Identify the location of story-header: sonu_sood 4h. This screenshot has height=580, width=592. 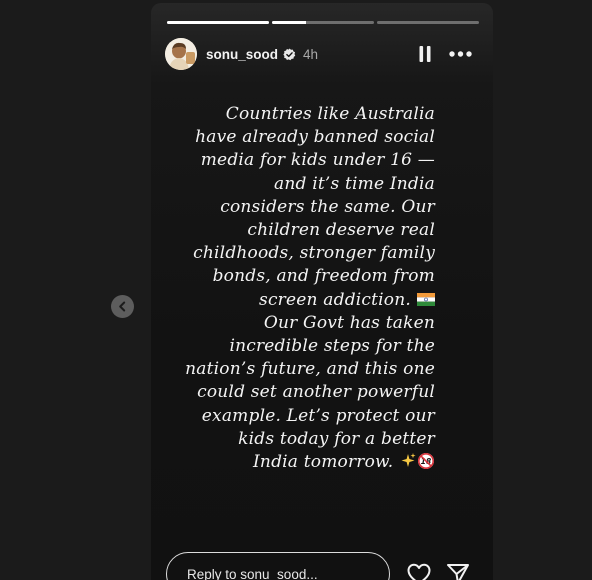
(323, 54).